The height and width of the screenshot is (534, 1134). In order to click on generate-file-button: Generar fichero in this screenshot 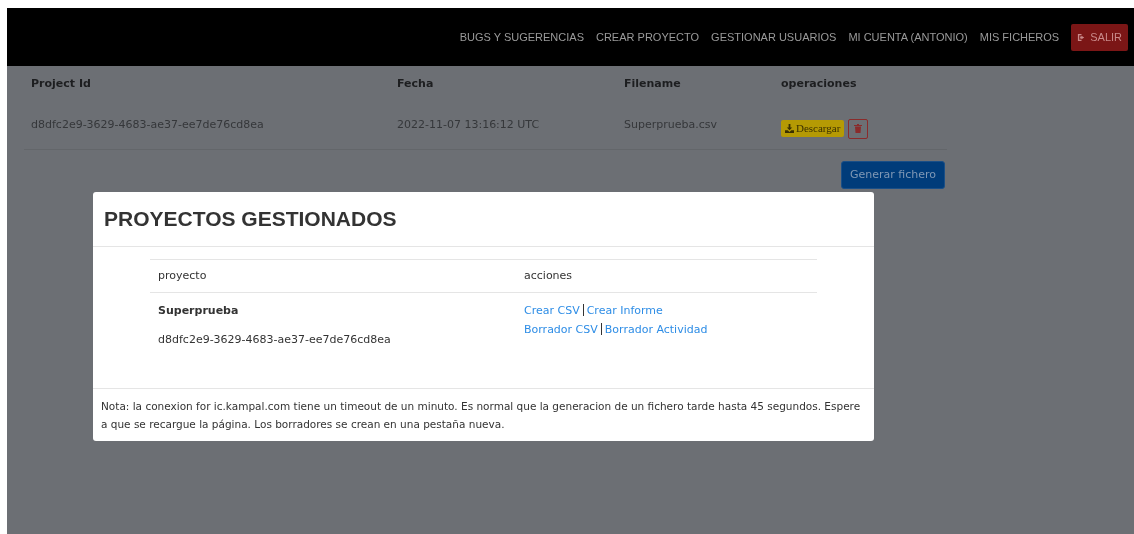, I will do `click(892, 175)`.